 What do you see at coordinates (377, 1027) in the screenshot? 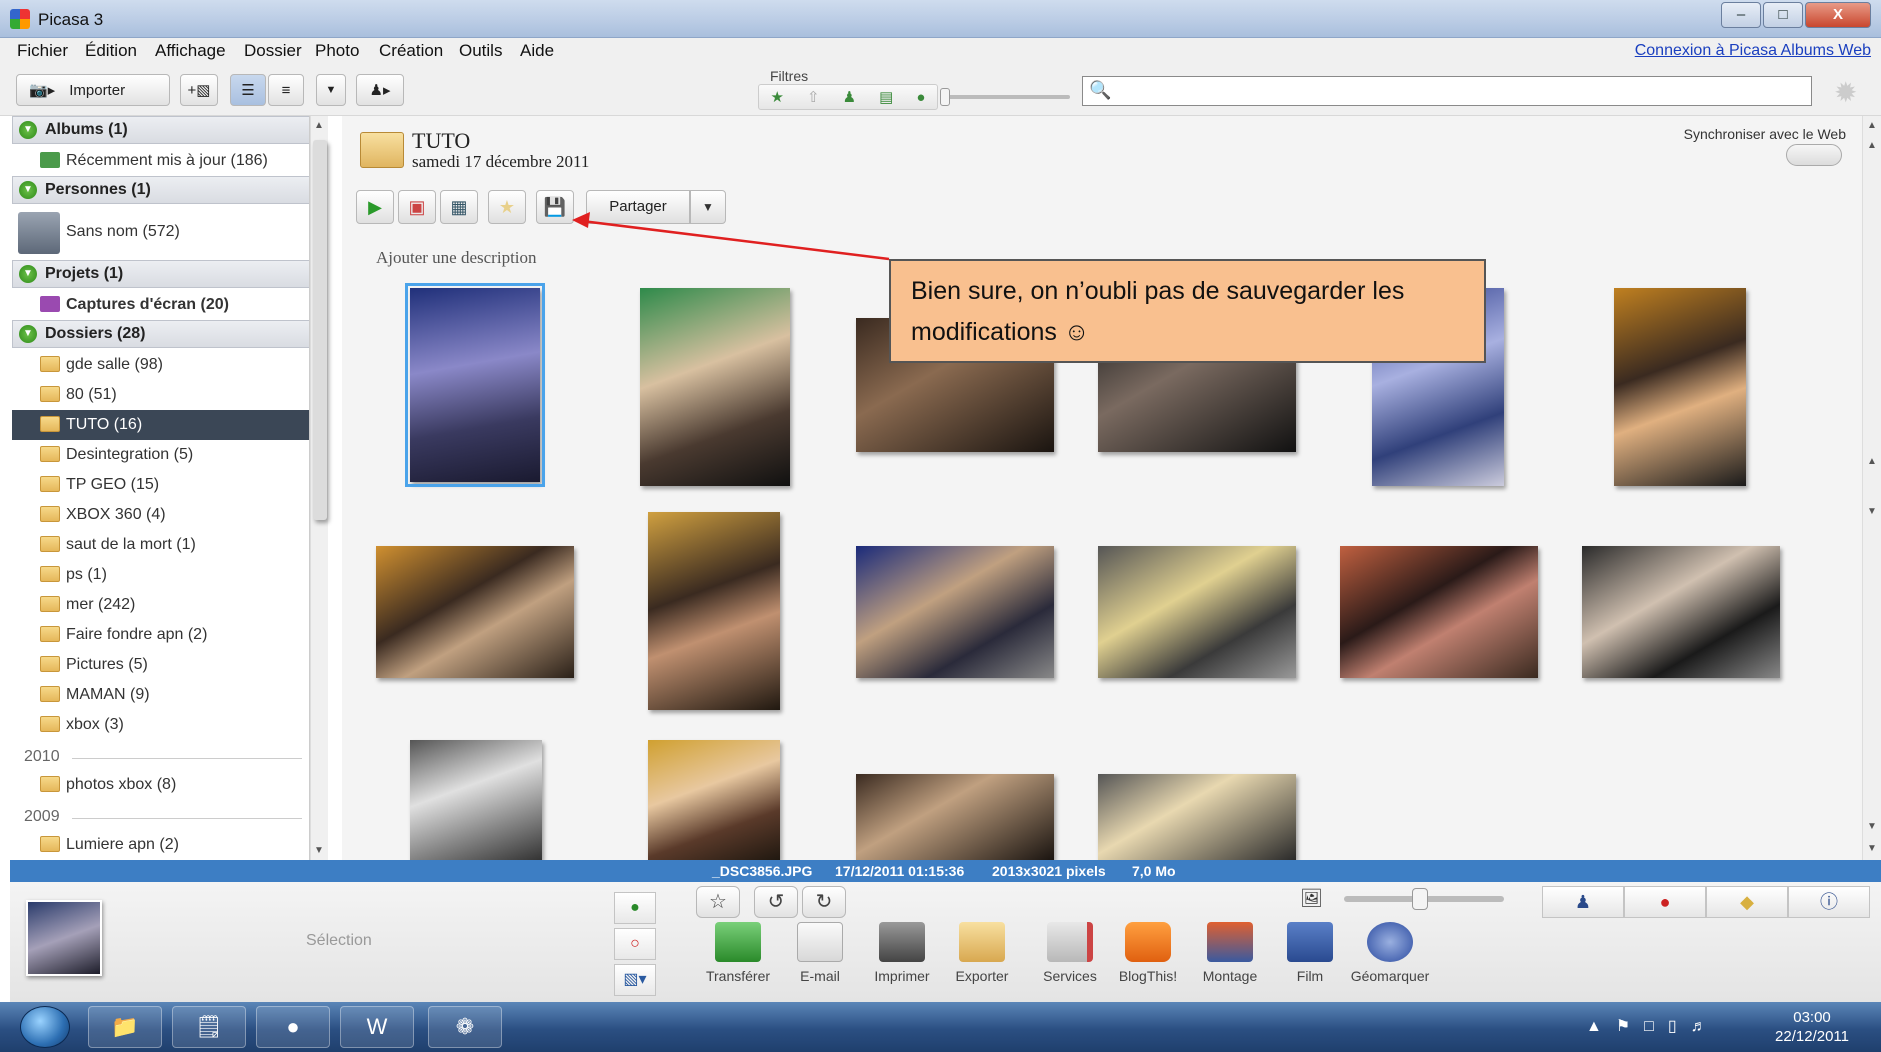
I see `word-taskbar-icon: W` at bounding box center [377, 1027].